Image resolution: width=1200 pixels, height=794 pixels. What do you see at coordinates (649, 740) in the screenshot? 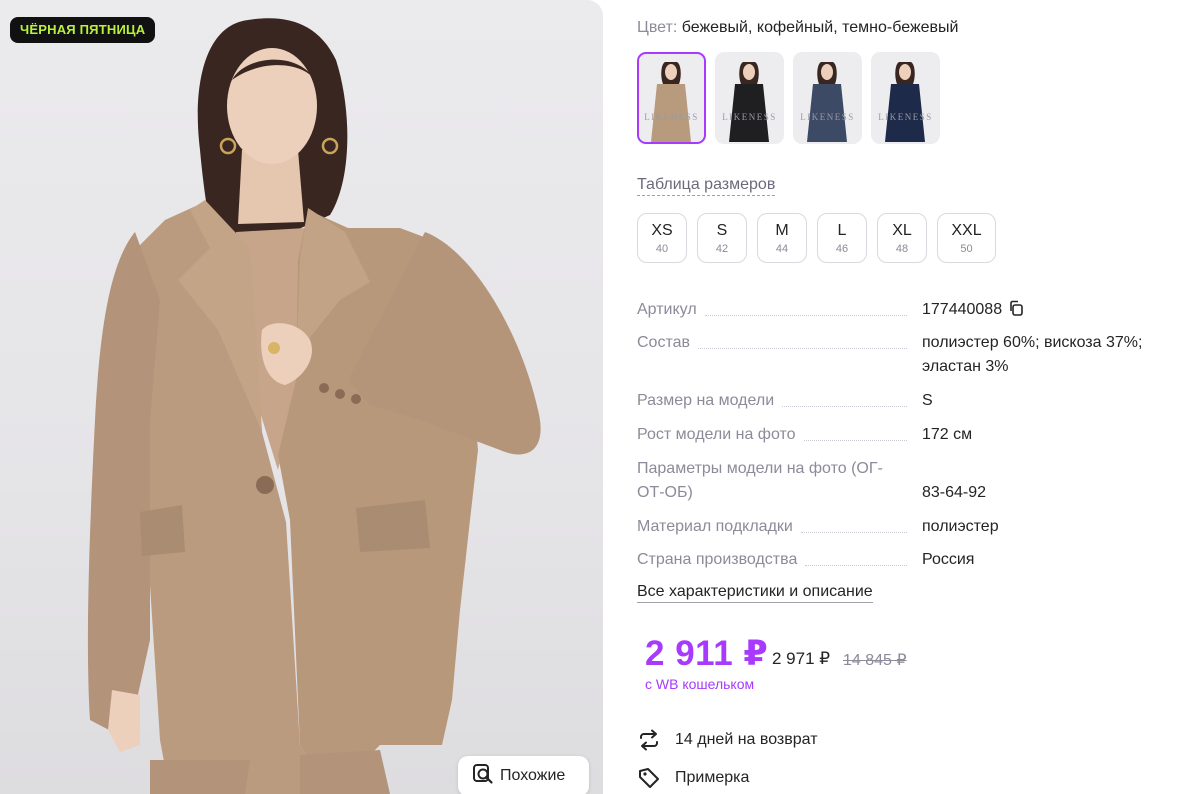
I see `return-arrows-icon` at bounding box center [649, 740].